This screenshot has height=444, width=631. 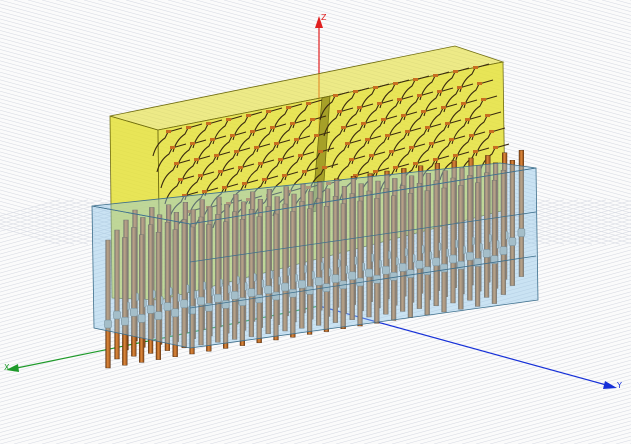 What do you see at coordinates (141, 277) in the screenshot?
I see `shroud-left-face` at bounding box center [141, 277].